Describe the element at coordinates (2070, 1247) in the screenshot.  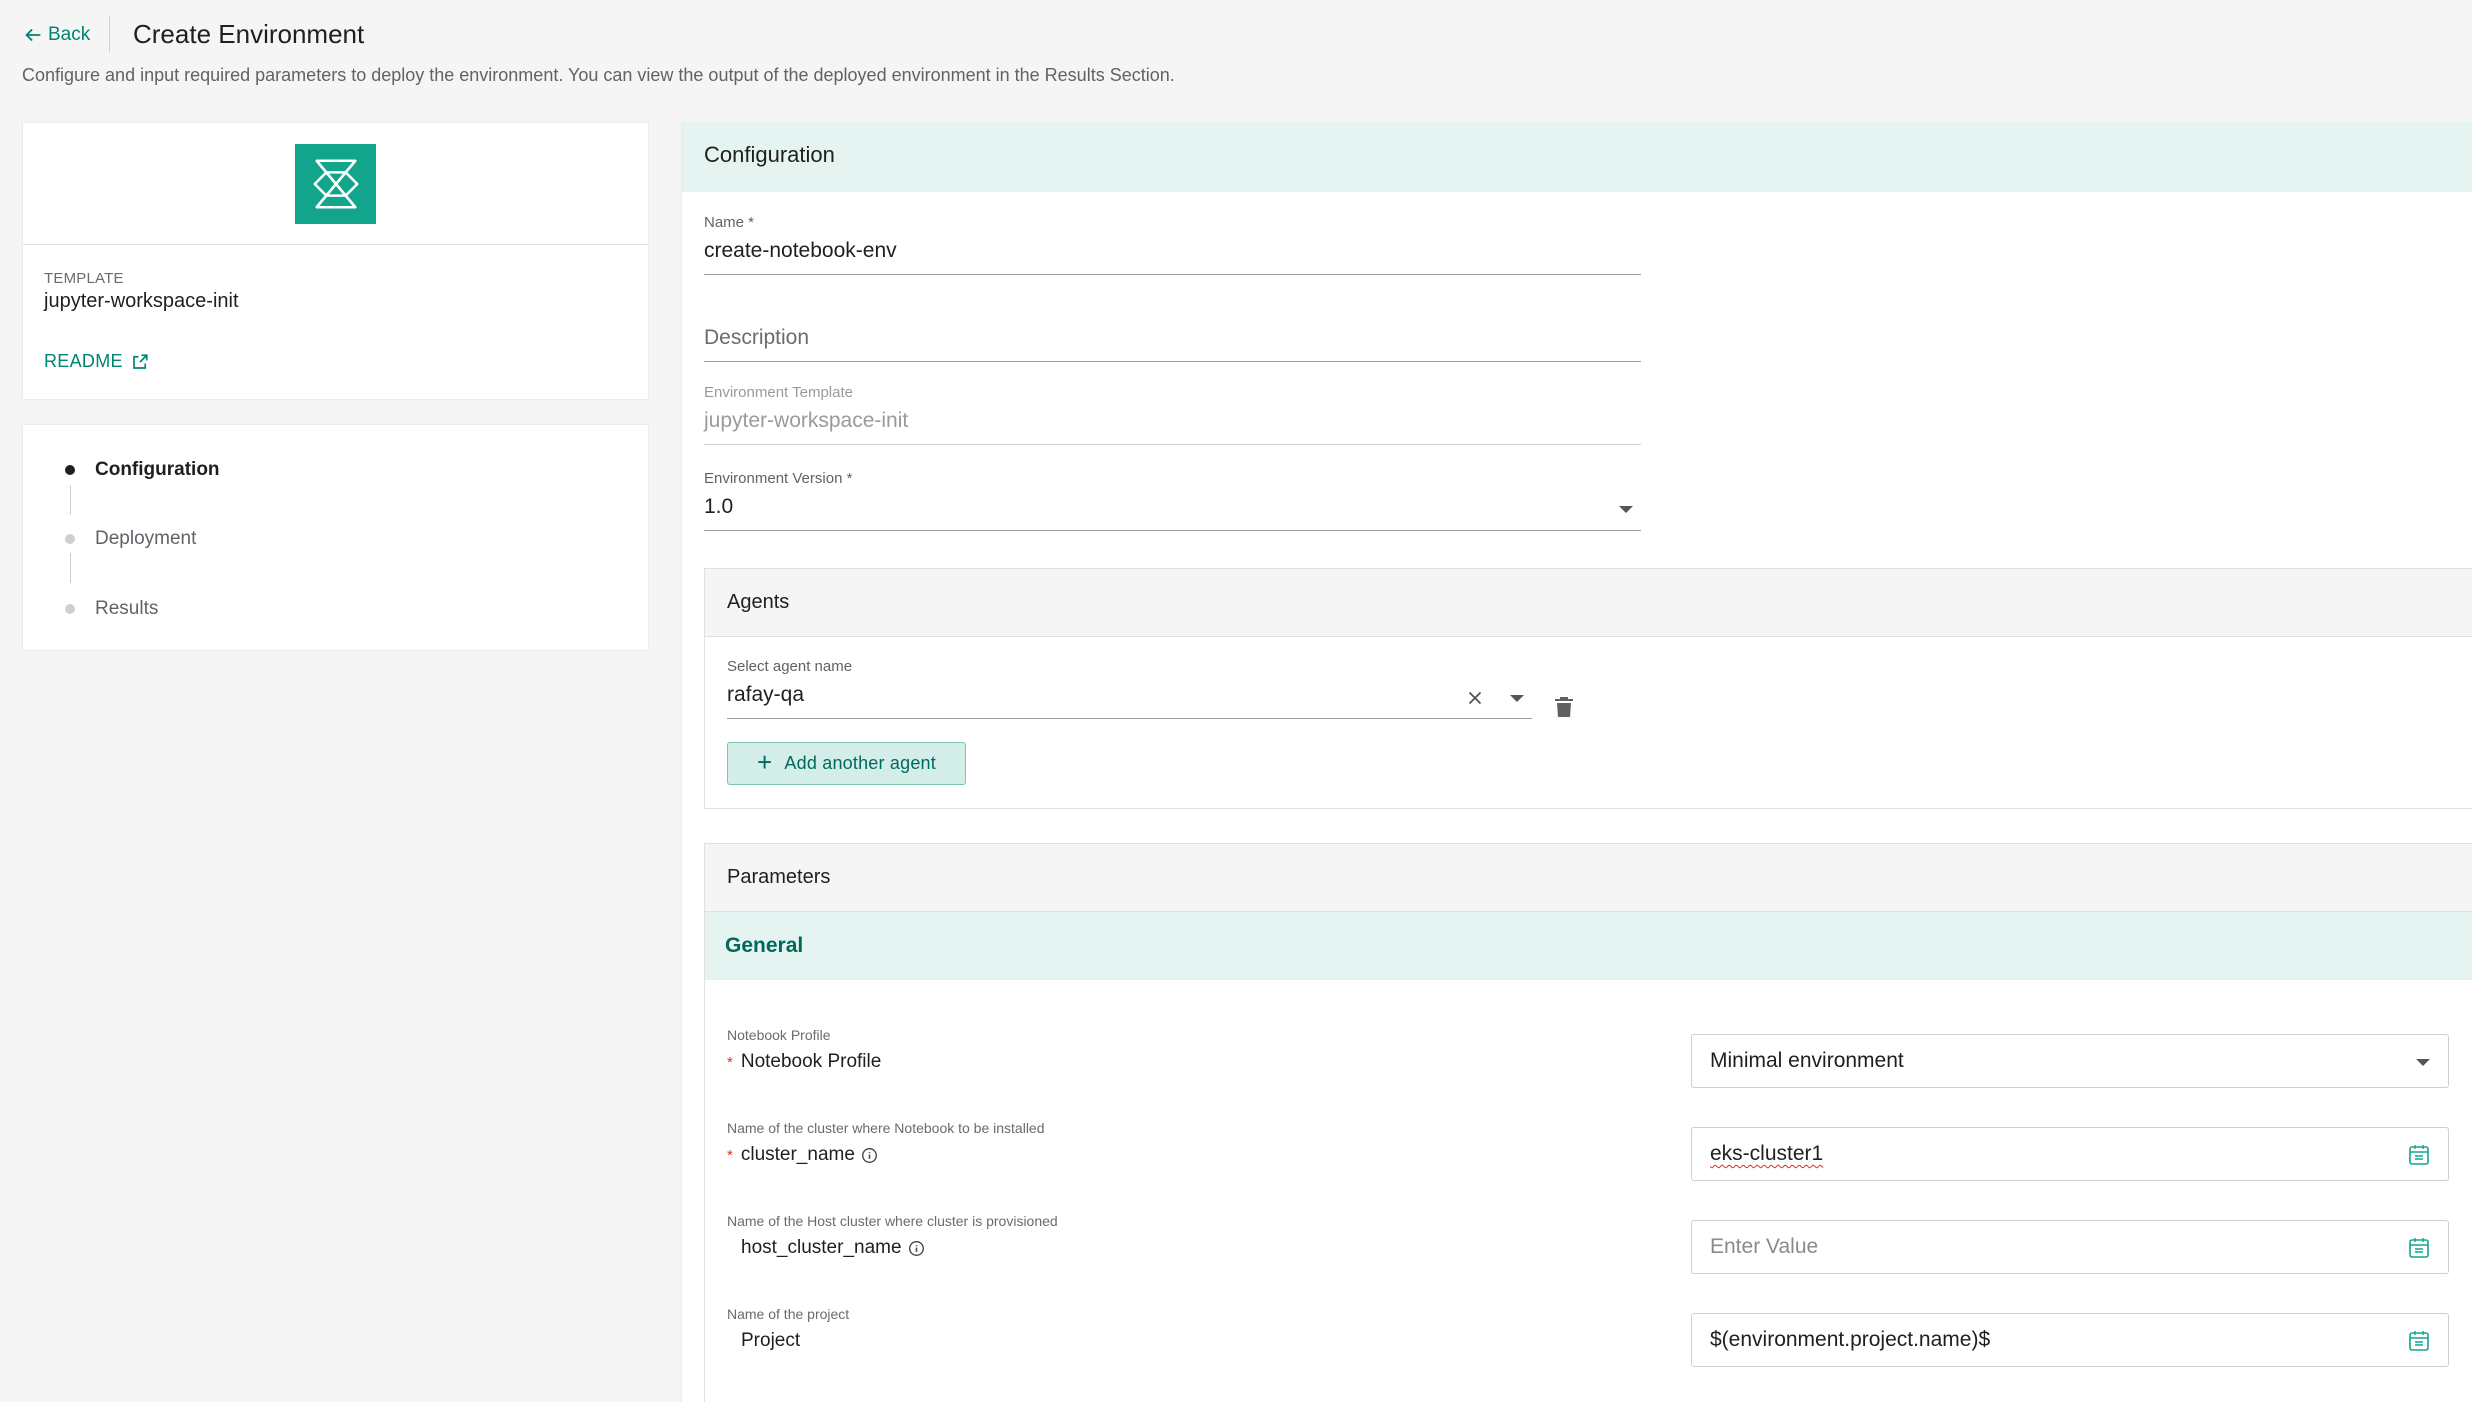
I see `host-cluster-name-input: Enter Value` at that location.